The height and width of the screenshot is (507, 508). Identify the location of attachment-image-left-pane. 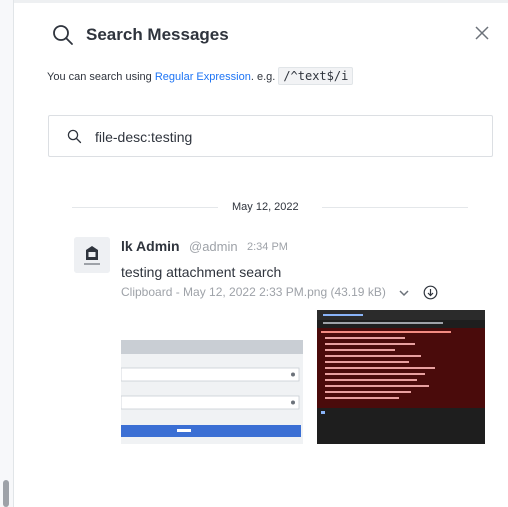
(219, 377).